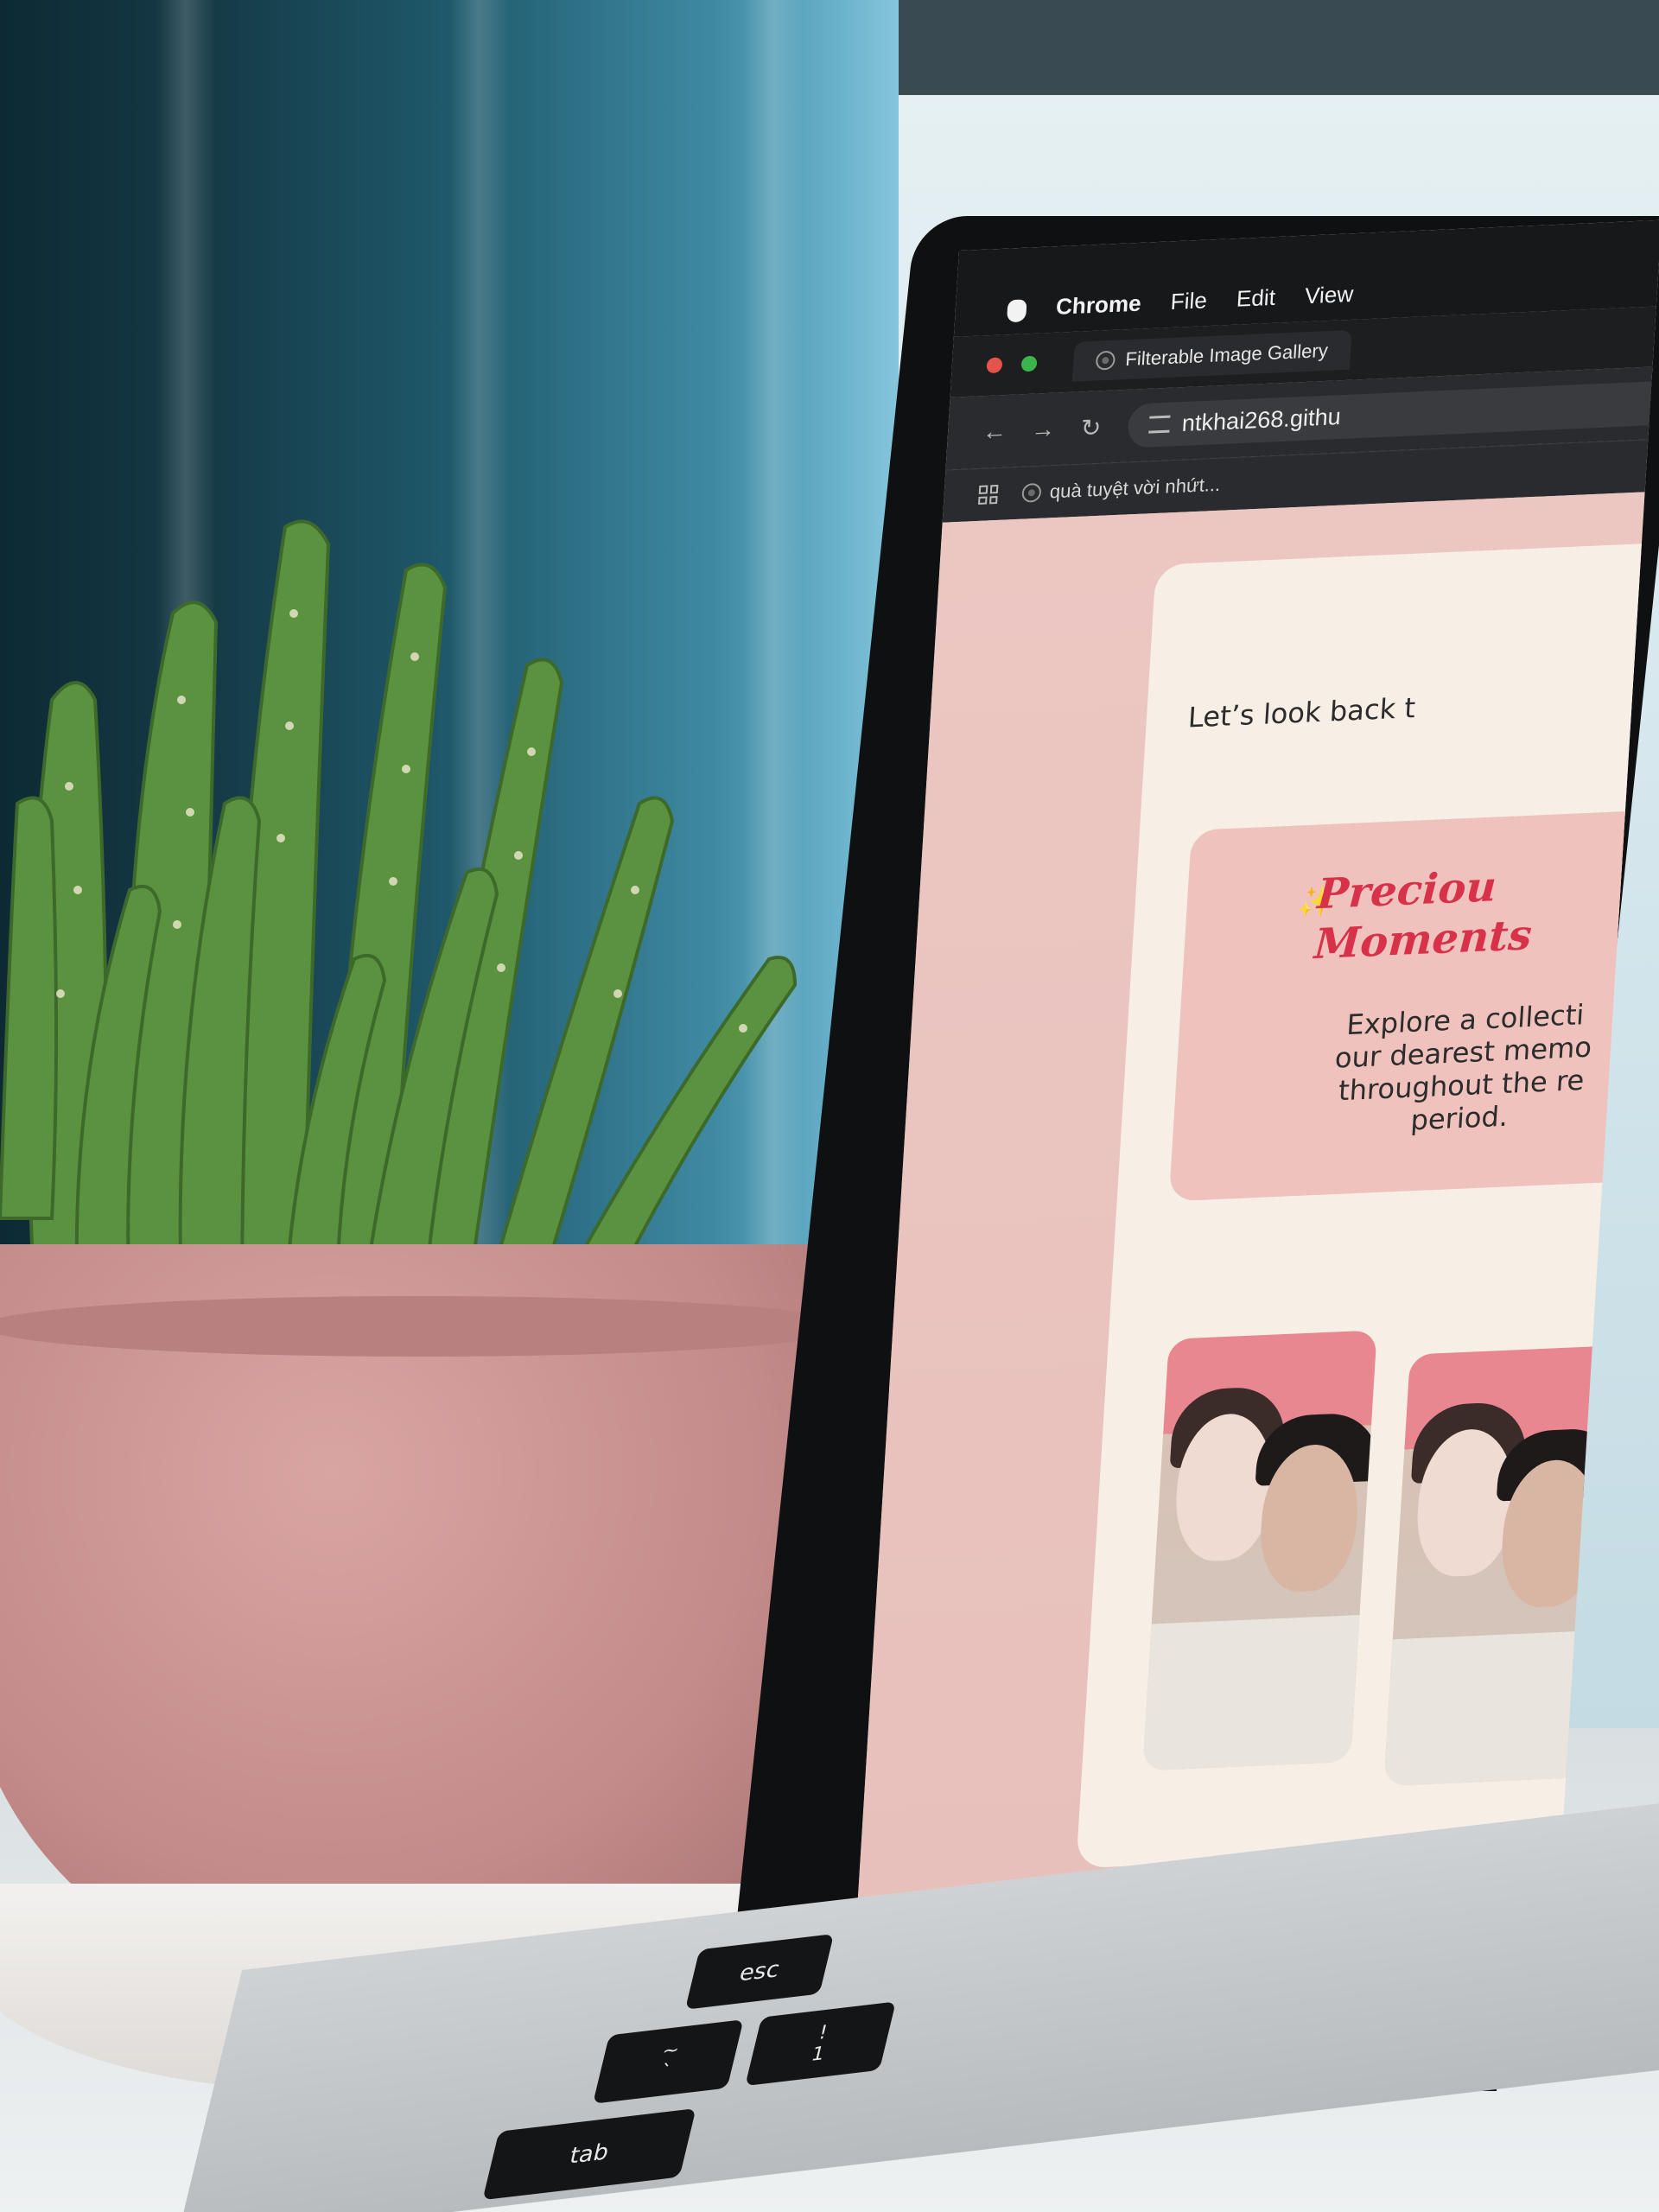 This screenshot has height=2212, width=1659. Describe the element at coordinates (427, 1326) in the screenshot. I see `pot-rim` at that location.